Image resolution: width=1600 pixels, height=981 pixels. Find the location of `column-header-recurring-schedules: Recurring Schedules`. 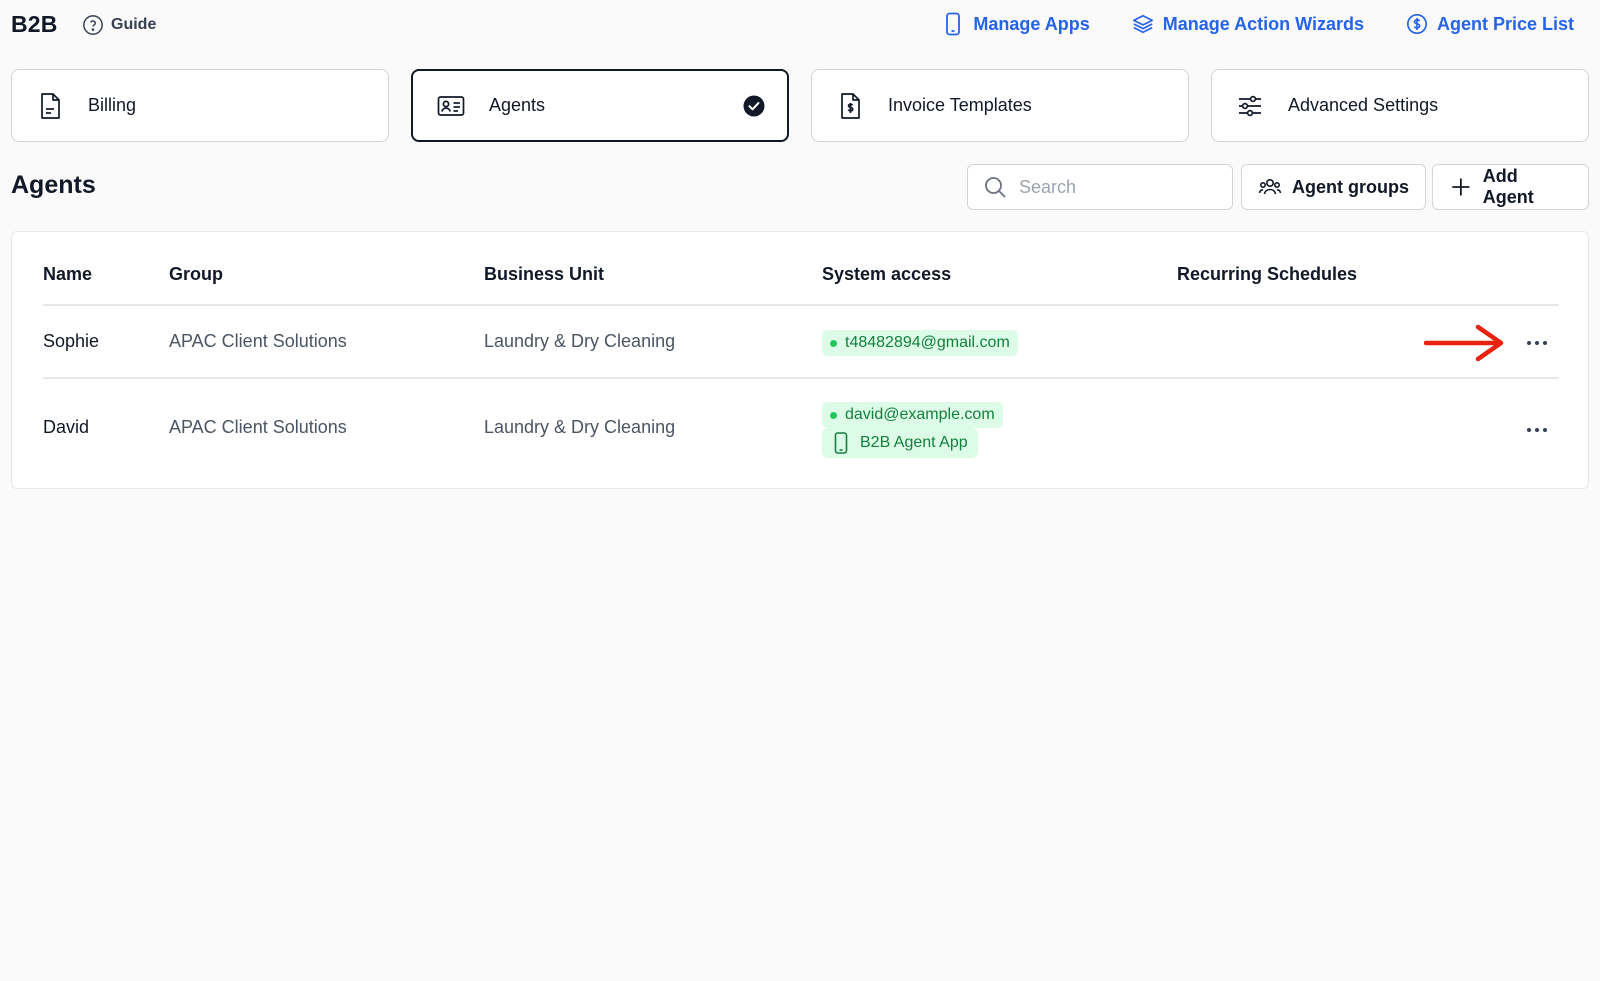

column-header-recurring-schedules: Recurring Schedules is located at coordinates (1267, 274).